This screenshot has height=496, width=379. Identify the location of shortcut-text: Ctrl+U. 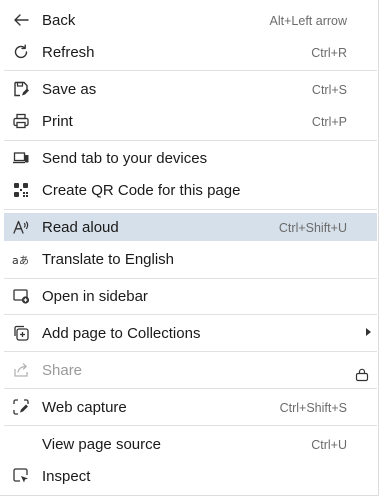
(329, 445).